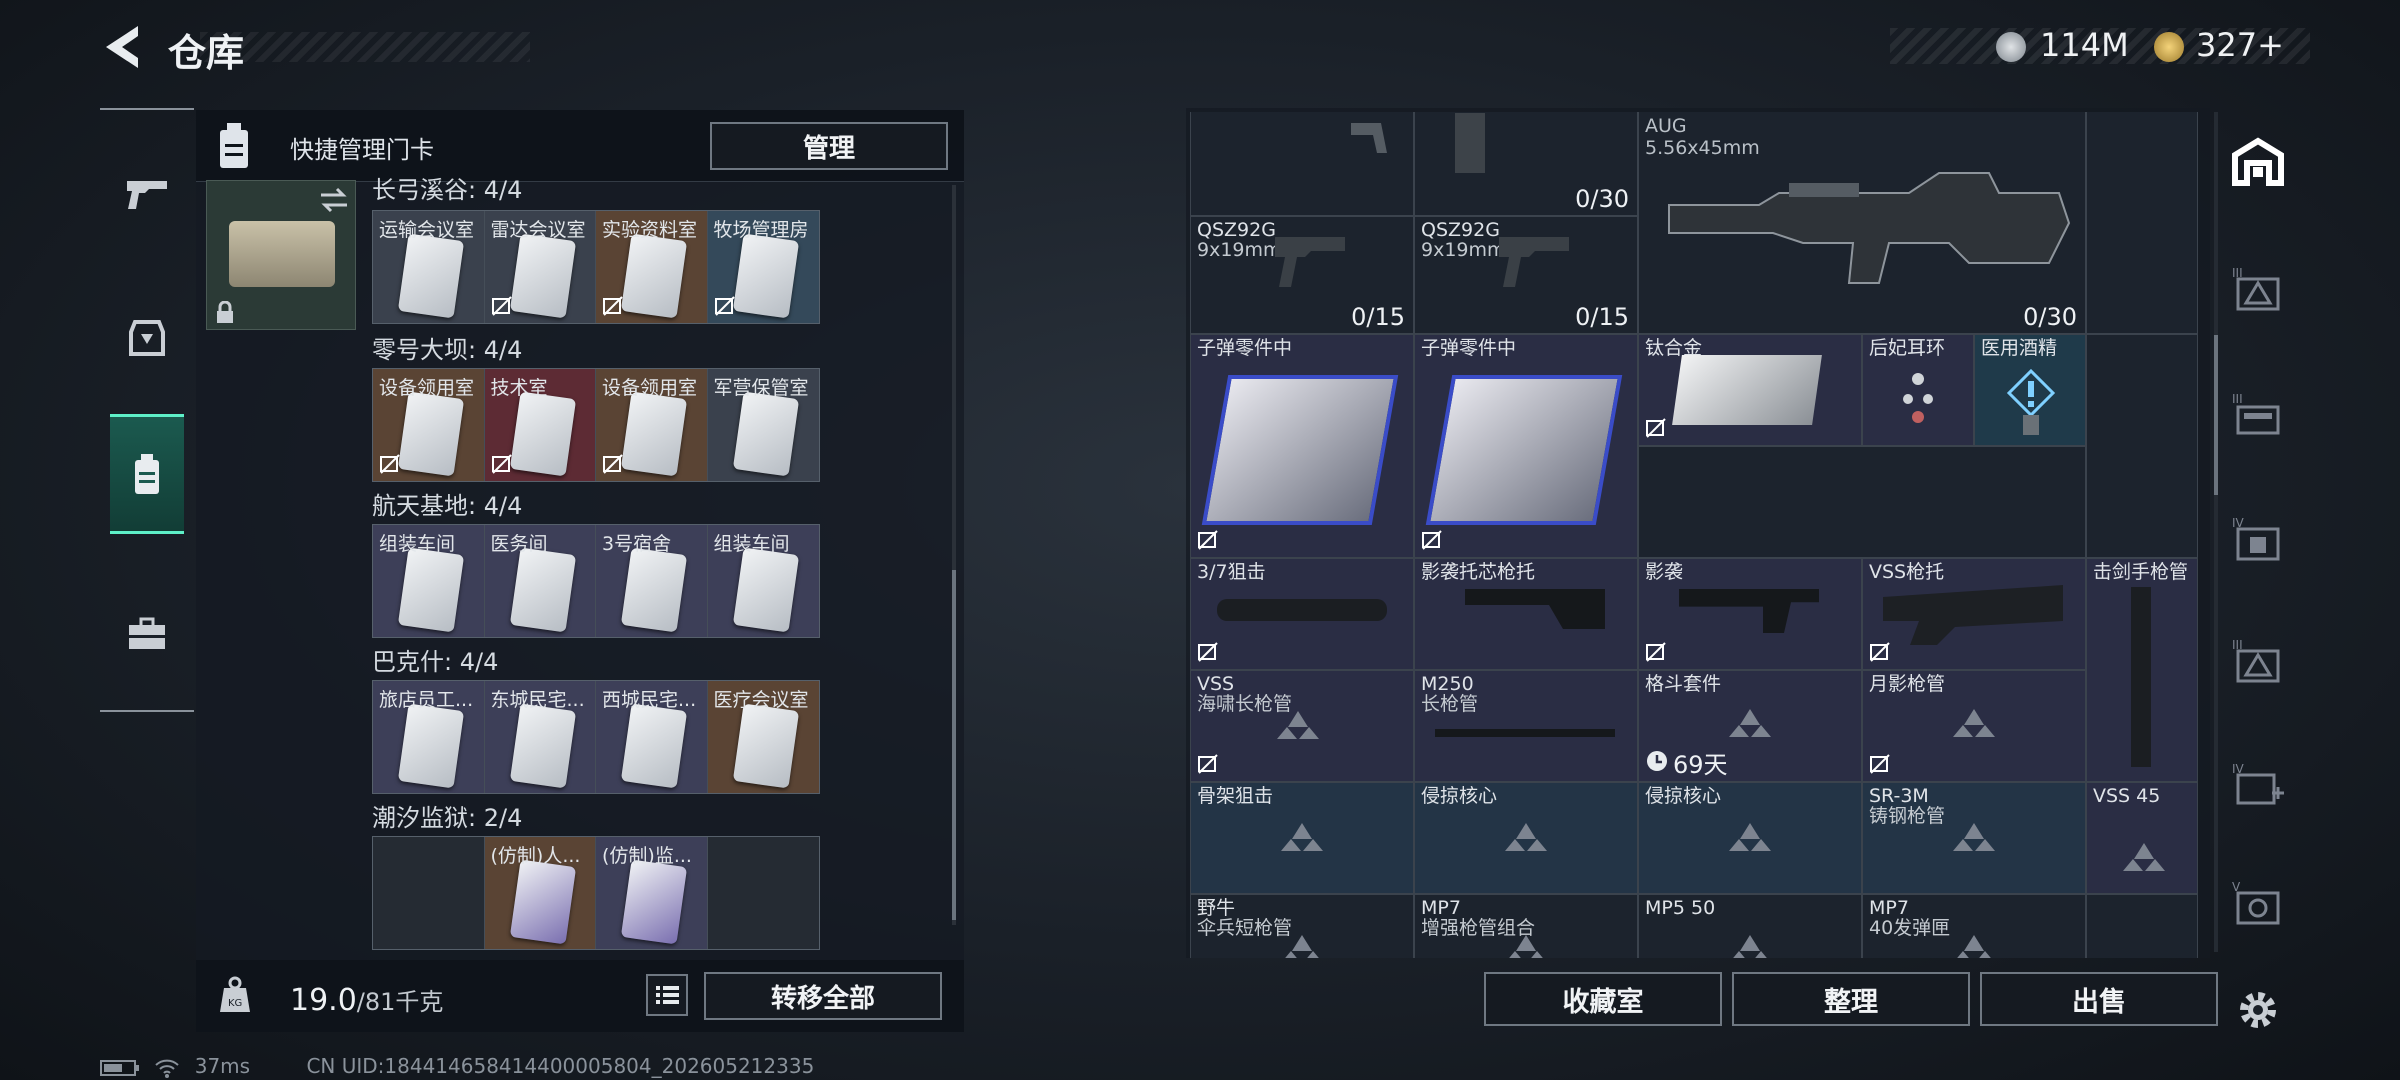 The height and width of the screenshot is (1080, 2400). What do you see at coordinates (1974, 614) in the screenshot?
I see `inventory-item: VSS枪托` at bounding box center [1974, 614].